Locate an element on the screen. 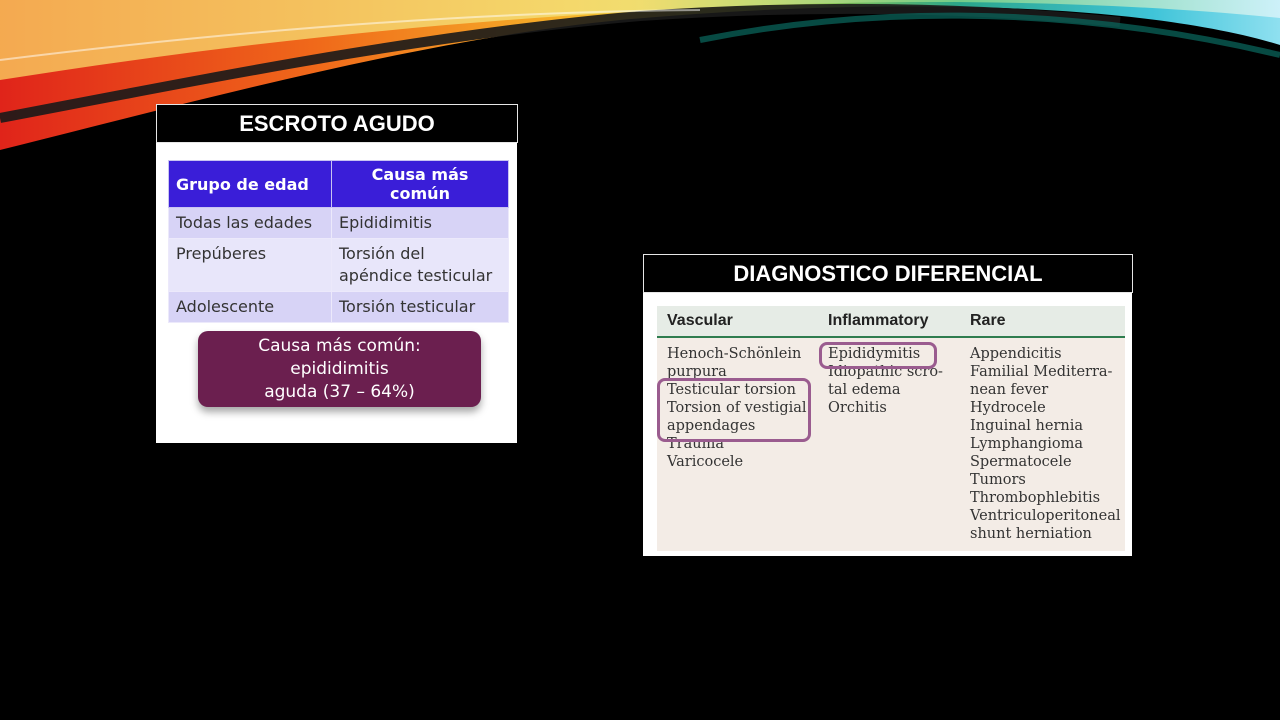  list-item: Henoch-Schönlein is located at coordinates (734, 354).